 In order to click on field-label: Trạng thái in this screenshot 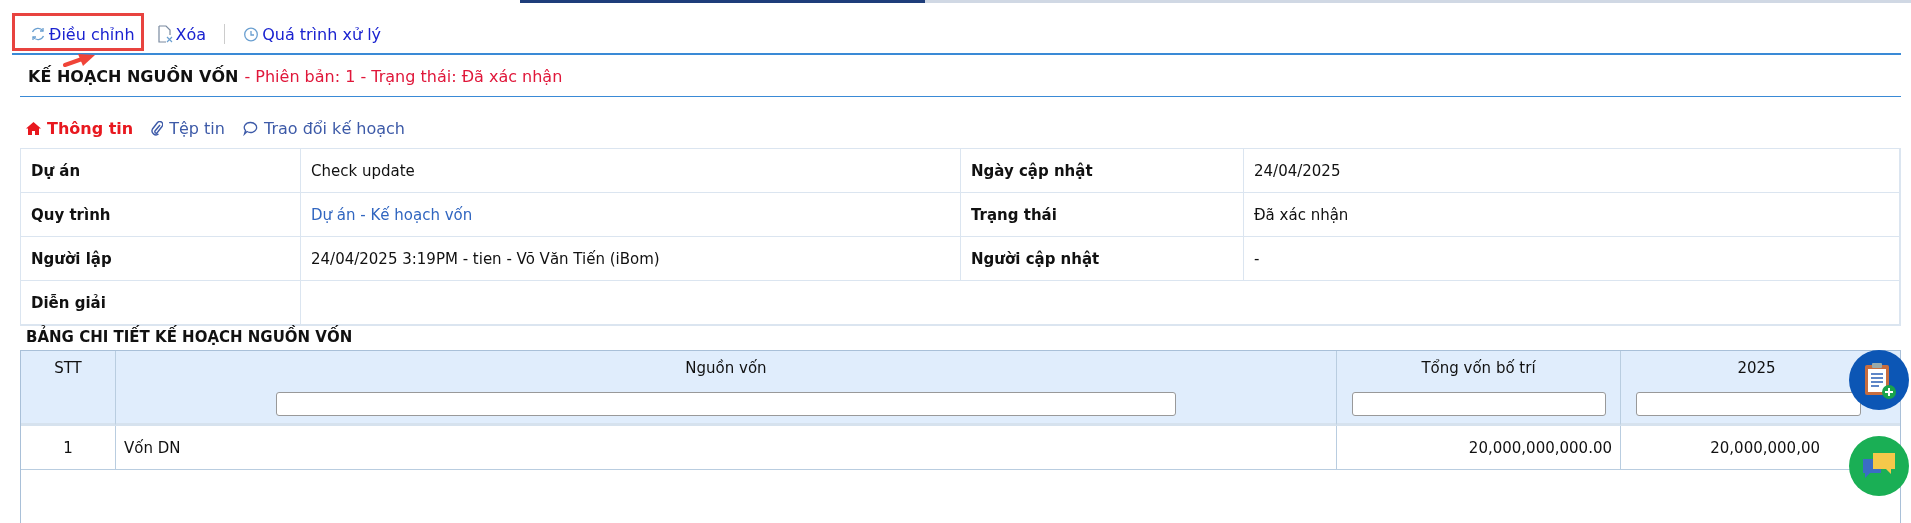, I will do `click(1102, 215)`.